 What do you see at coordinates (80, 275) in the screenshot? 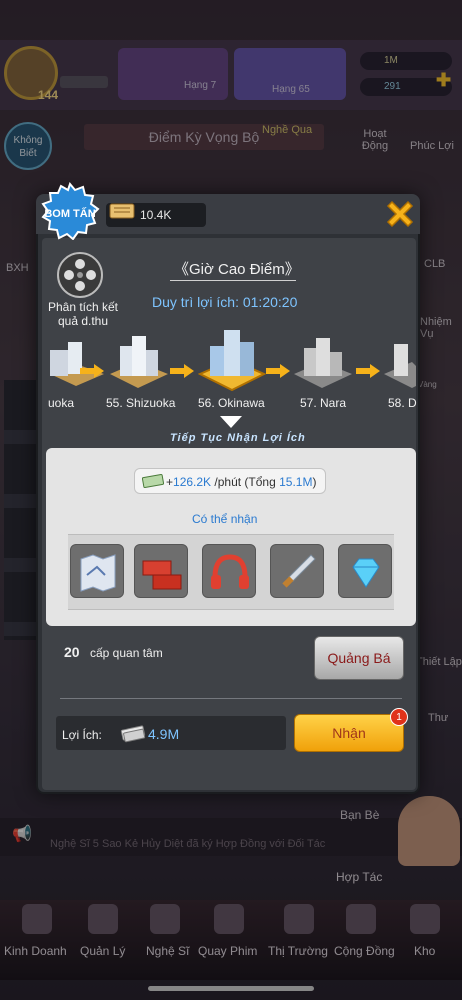
I see `film-reel-icon` at bounding box center [80, 275].